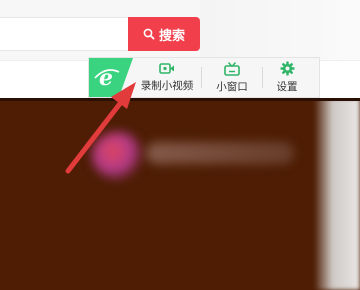  Describe the element at coordinates (149, 34) in the screenshot. I see `search-icon` at that location.